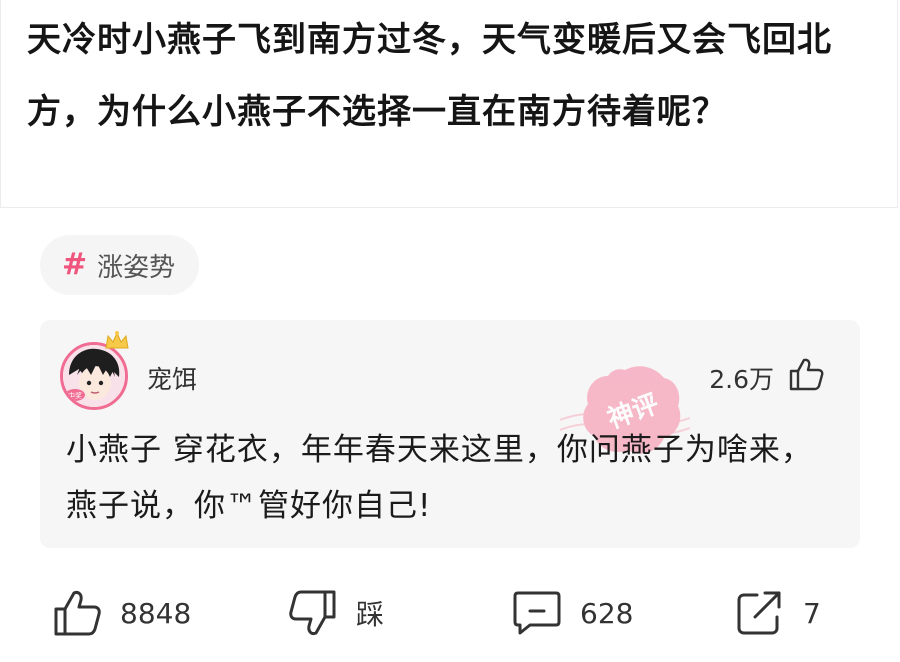 This screenshot has height=662, width=900. Describe the element at coordinates (156, 613) in the screenshot. I see `like-count: 8848` at that location.